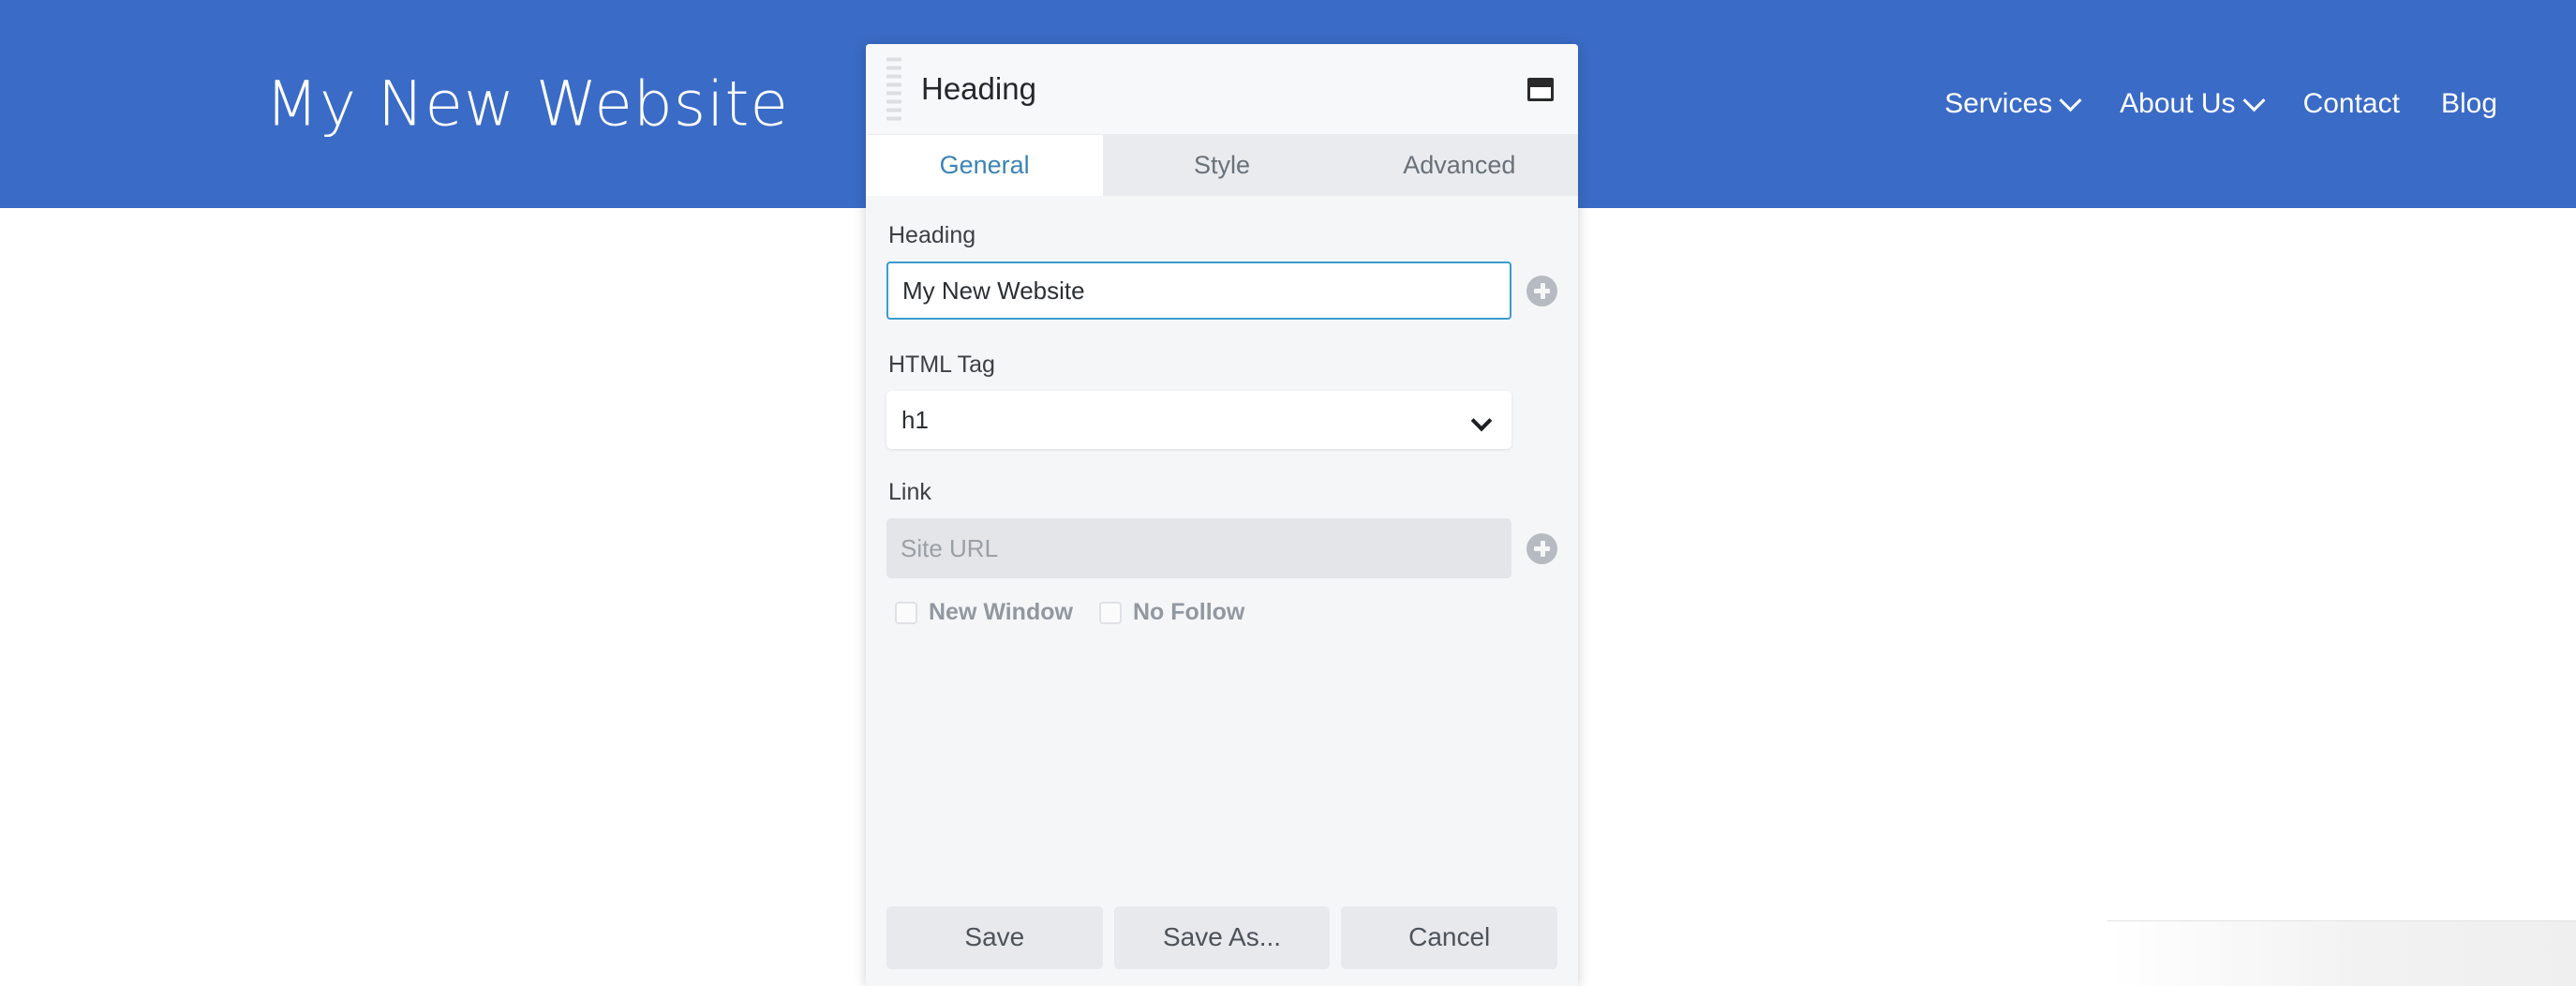 Image resolution: width=2576 pixels, height=986 pixels. I want to click on nav-item-blog: Blog, so click(2469, 104).